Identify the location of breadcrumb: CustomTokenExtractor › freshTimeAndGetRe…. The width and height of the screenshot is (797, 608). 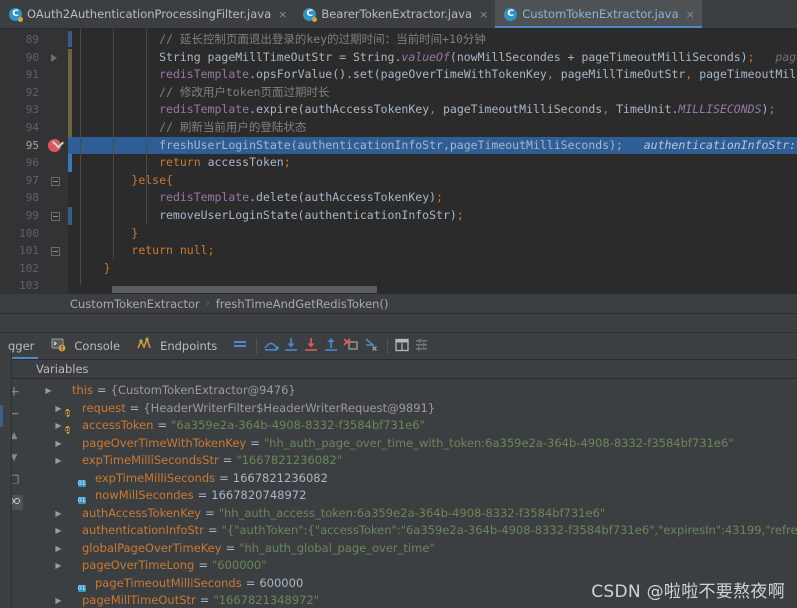
(398, 304).